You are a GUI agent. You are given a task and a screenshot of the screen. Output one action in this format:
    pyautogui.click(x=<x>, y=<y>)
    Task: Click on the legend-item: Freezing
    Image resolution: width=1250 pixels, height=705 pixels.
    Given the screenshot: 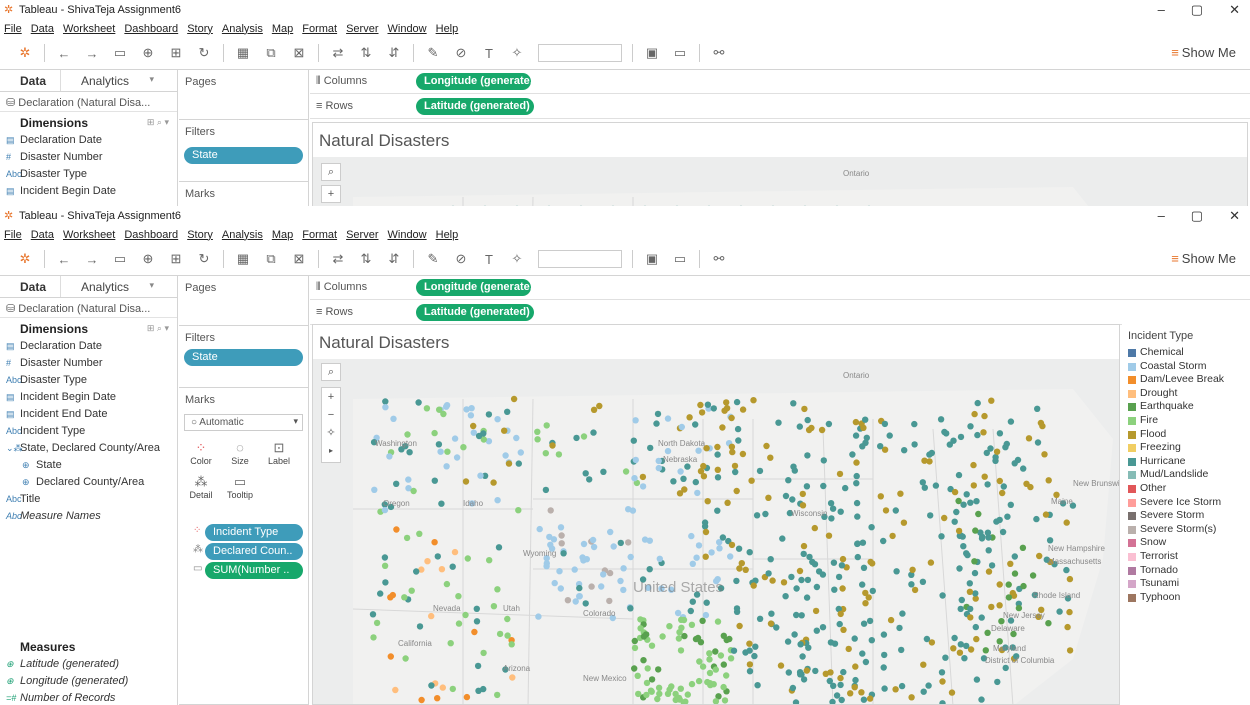 What is the action you would take?
    pyautogui.click(x=1186, y=448)
    